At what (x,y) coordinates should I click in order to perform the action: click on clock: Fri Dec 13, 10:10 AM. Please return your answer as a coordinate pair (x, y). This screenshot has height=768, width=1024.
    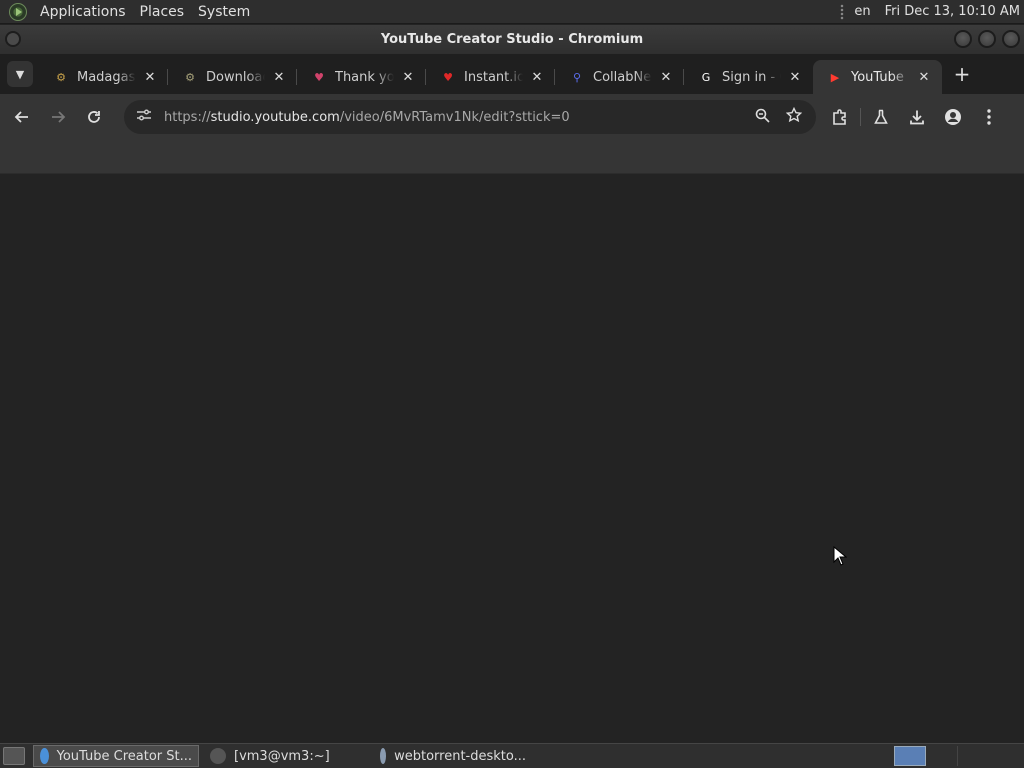
    Looking at the image, I should click on (952, 11).